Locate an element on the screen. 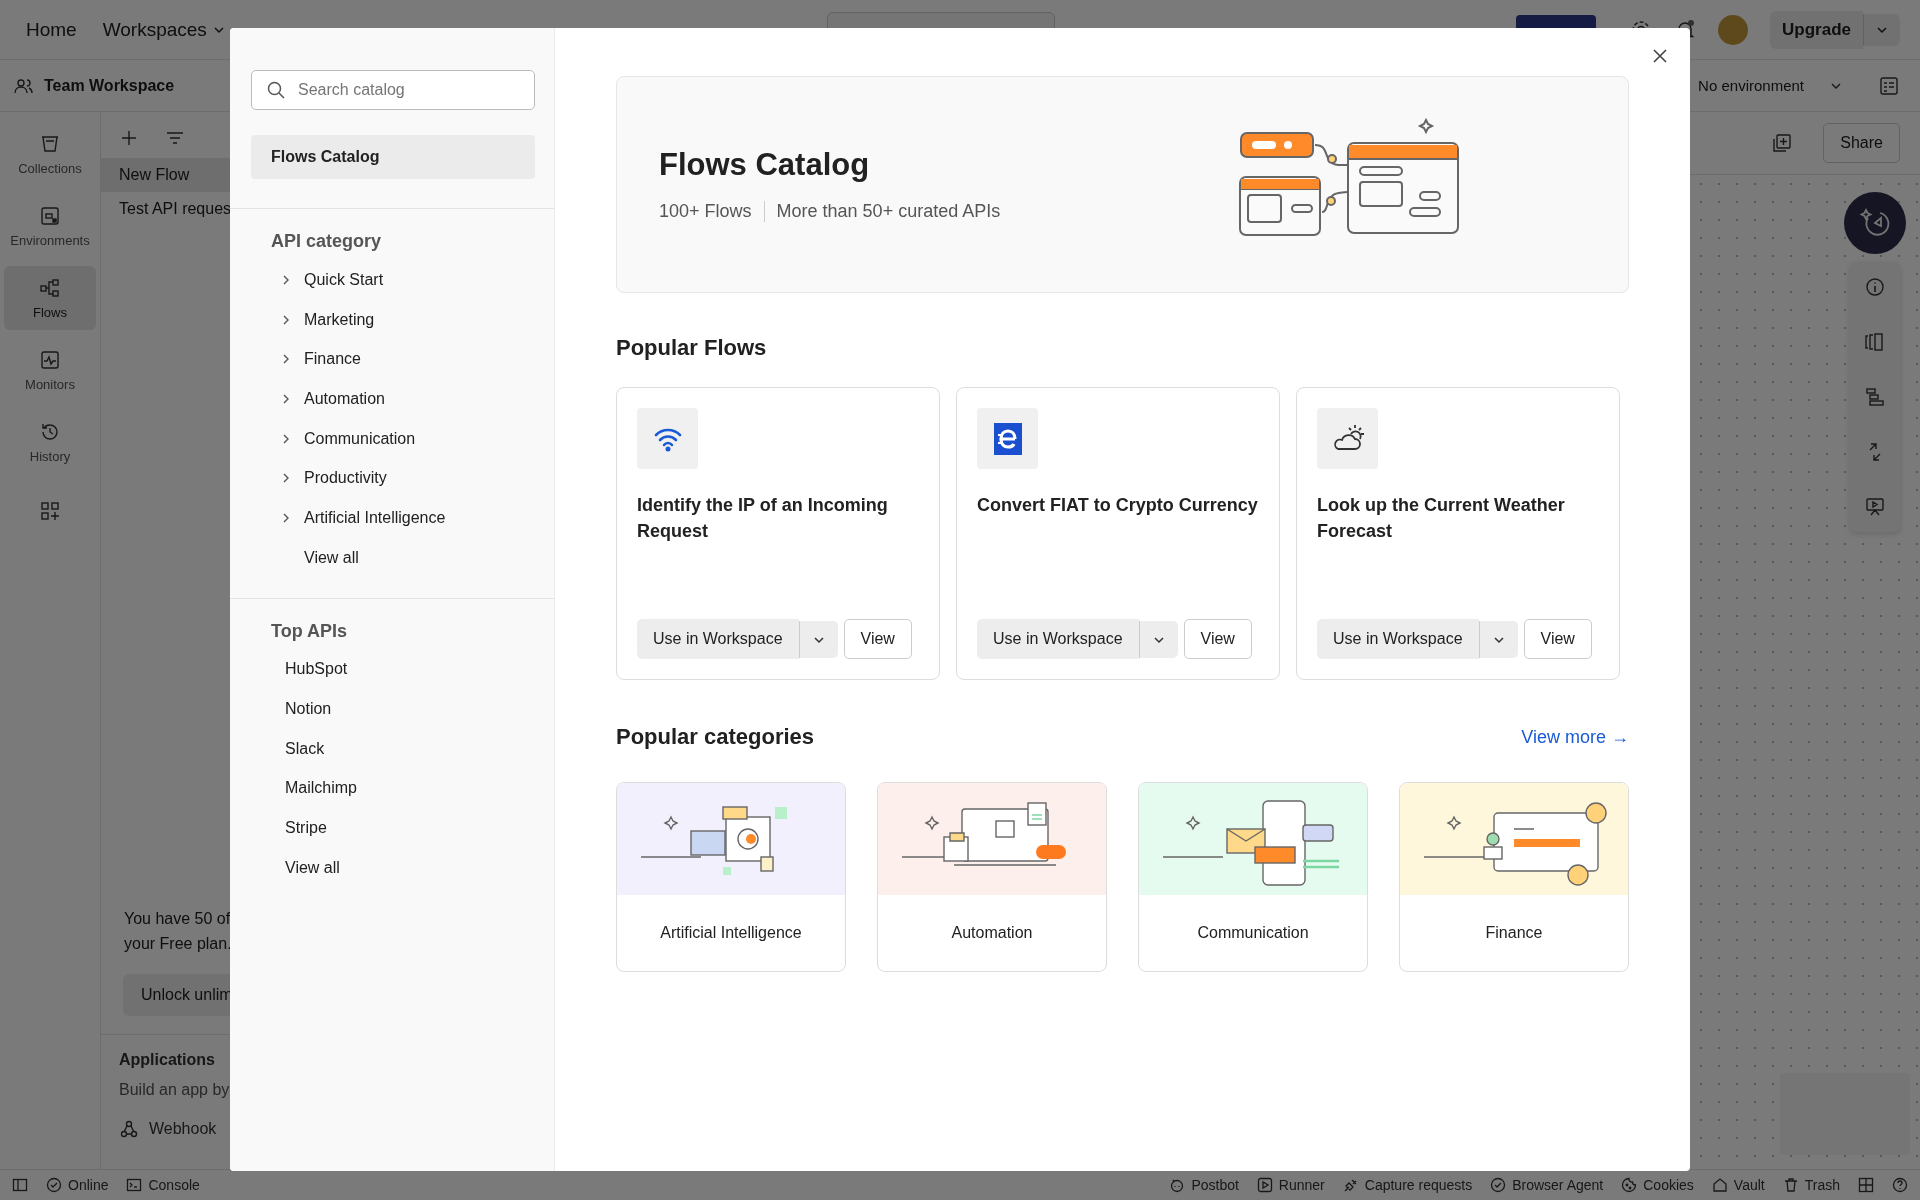 This screenshot has height=1200, width=1920. grid-icon is located at coordinates (1866, 1185).